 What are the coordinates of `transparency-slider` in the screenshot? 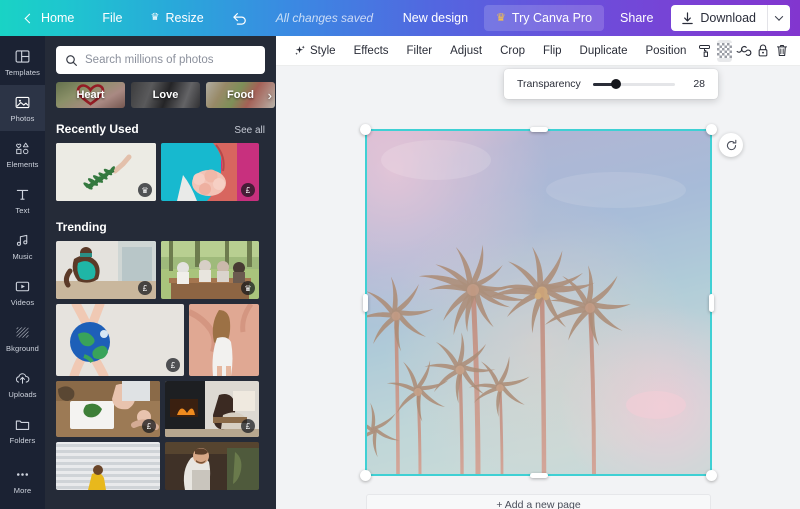 It's located at (633, 84).